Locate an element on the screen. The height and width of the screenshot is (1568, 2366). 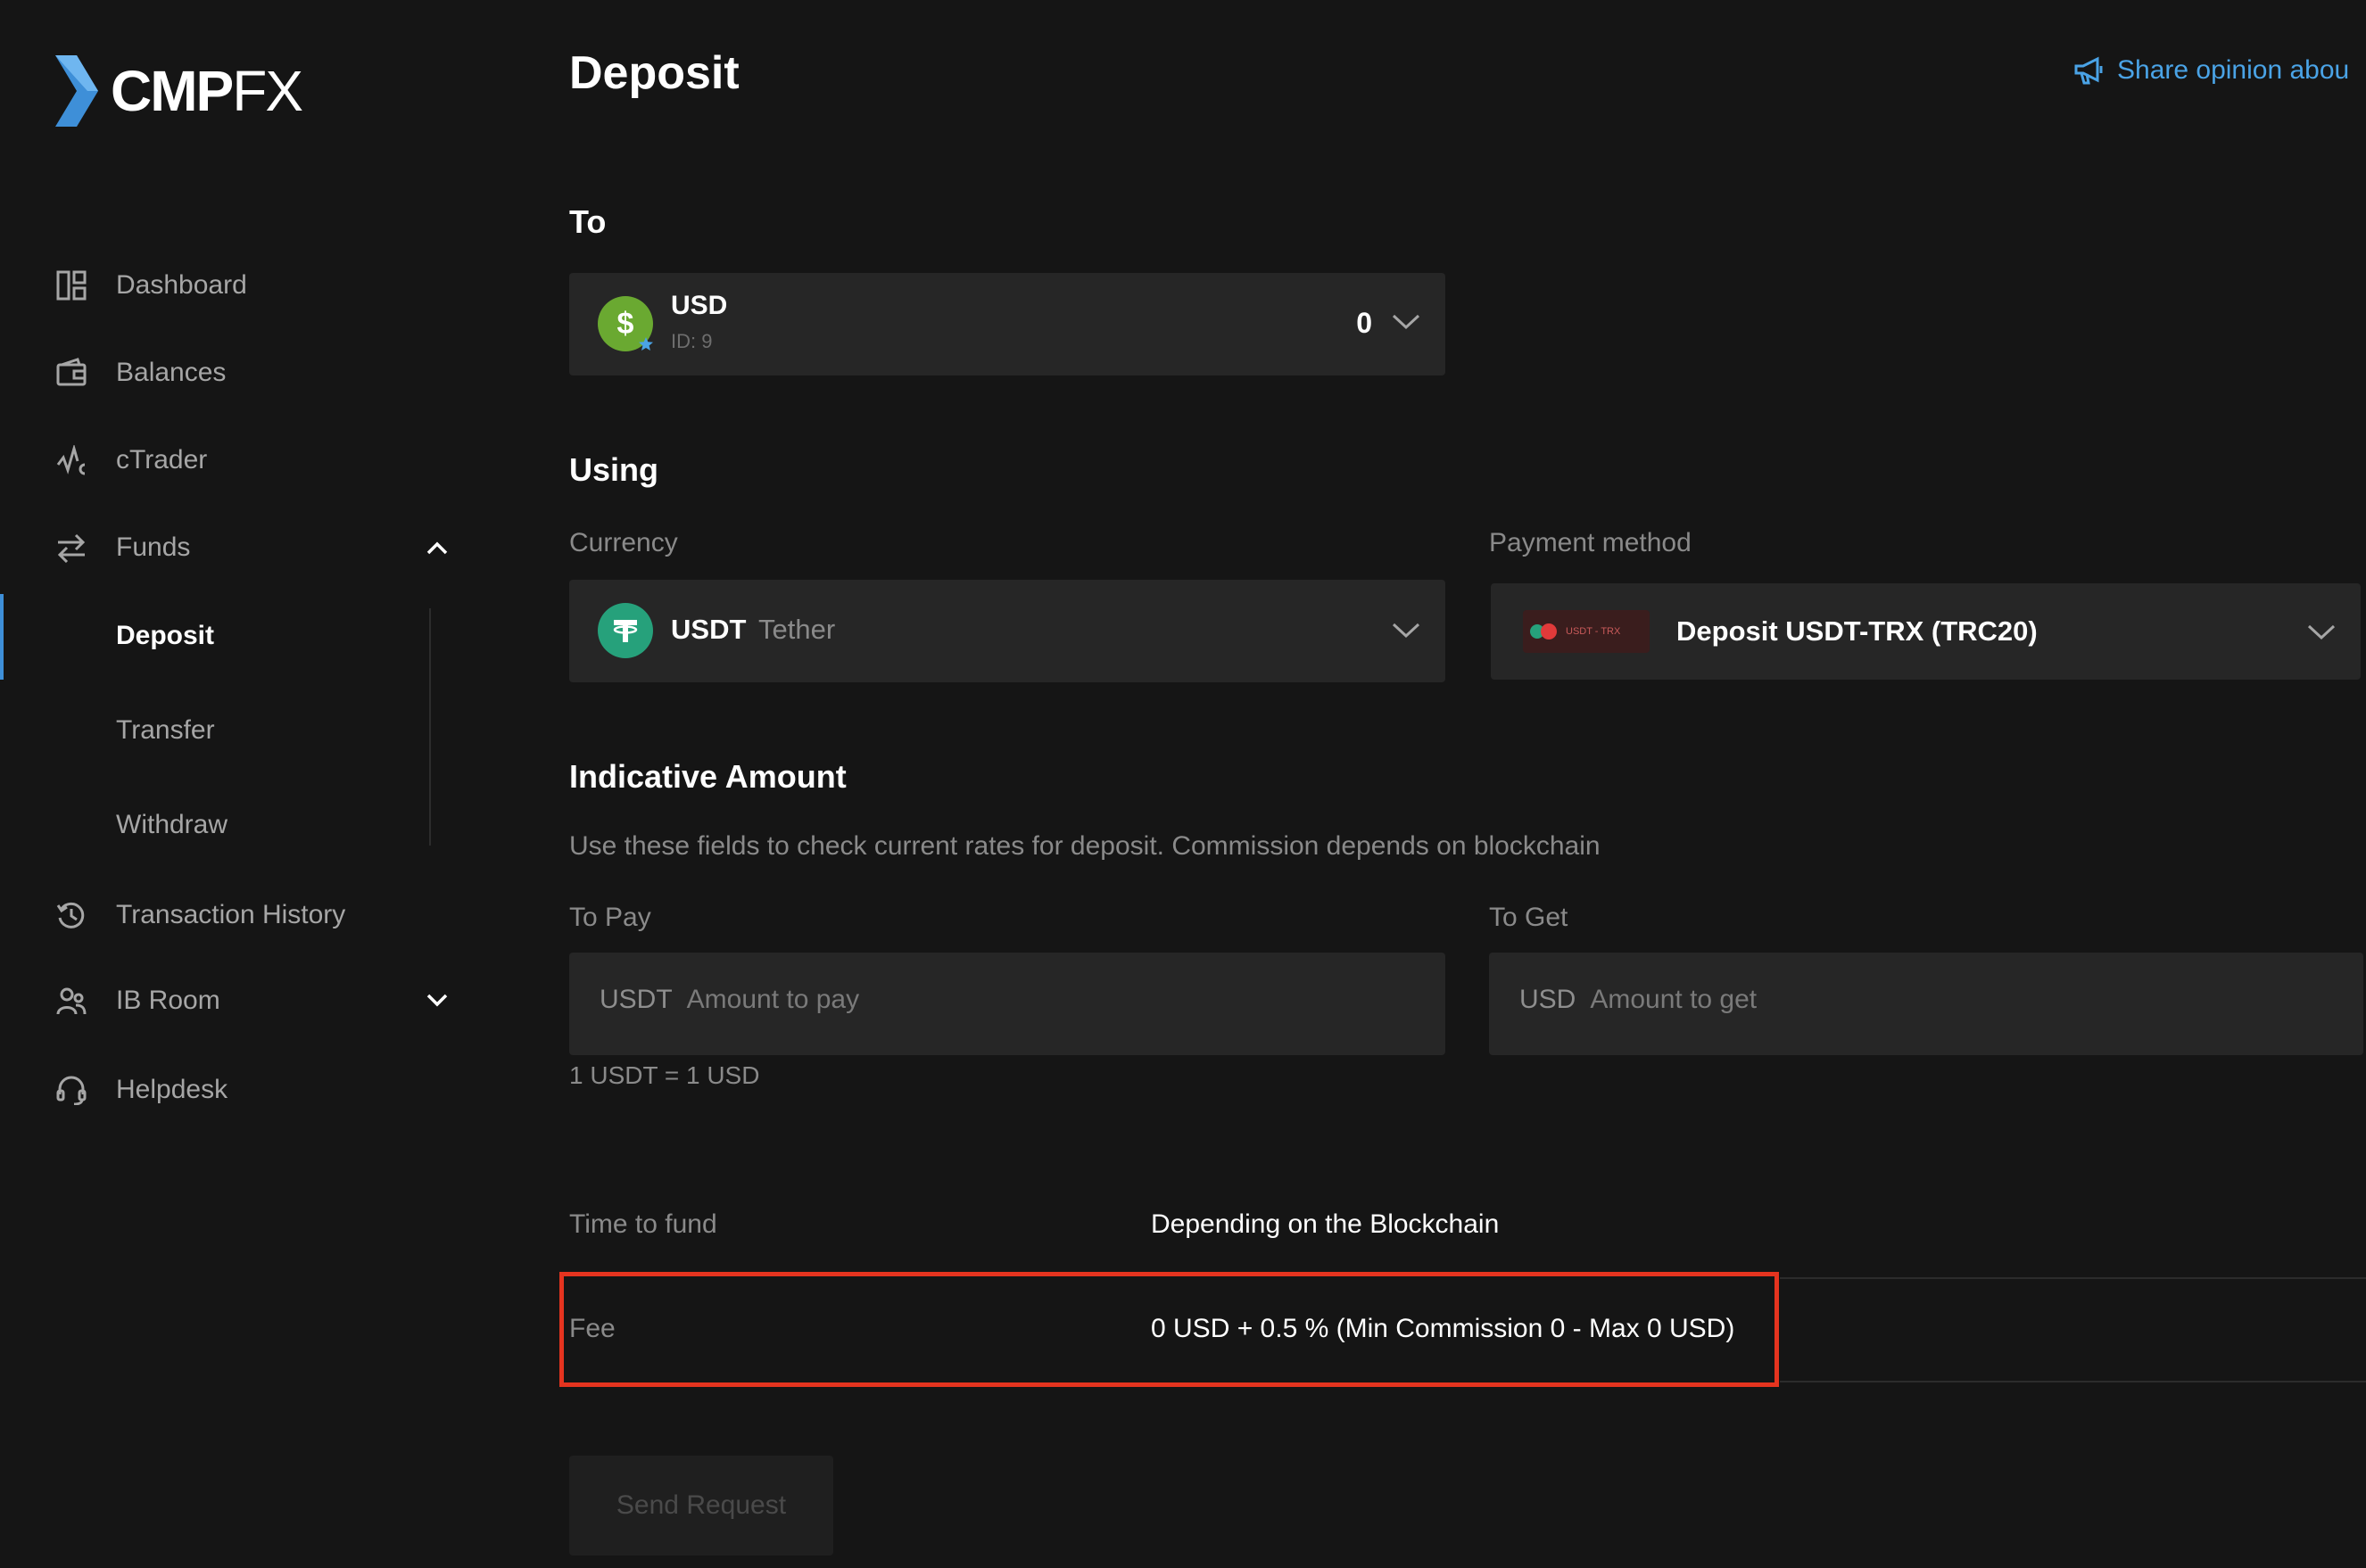
share-opinion-label: Share opinion abou is located at coordinates (2234, 70).